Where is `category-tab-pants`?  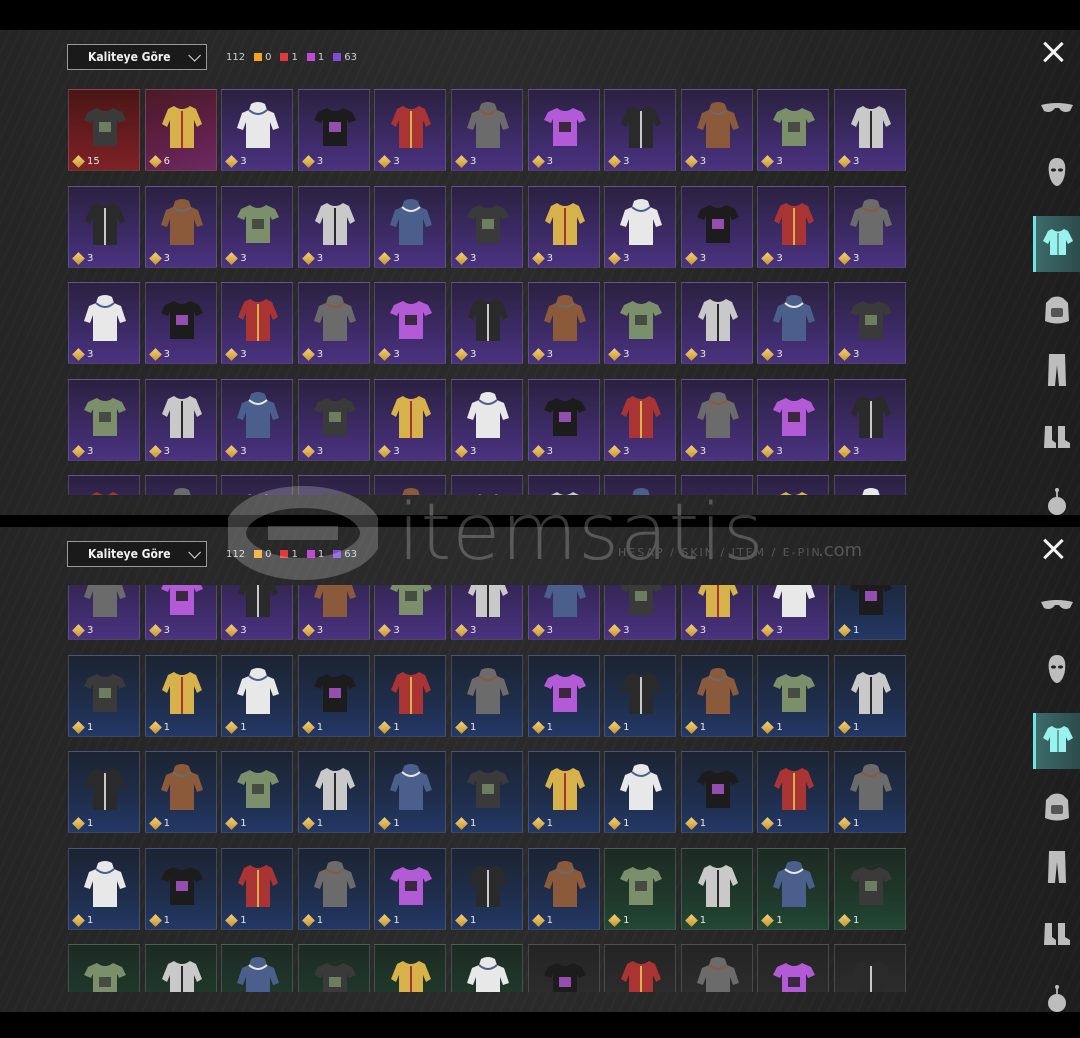 category-tab-pants is located at coordinates (1056, 372).